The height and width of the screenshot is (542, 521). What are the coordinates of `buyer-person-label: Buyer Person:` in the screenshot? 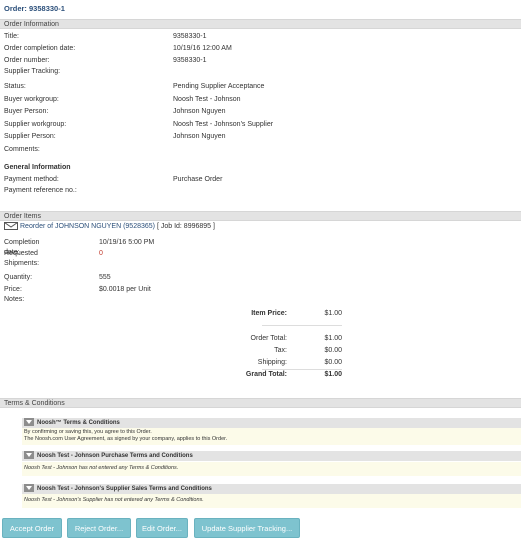 It's located at (26, 111).